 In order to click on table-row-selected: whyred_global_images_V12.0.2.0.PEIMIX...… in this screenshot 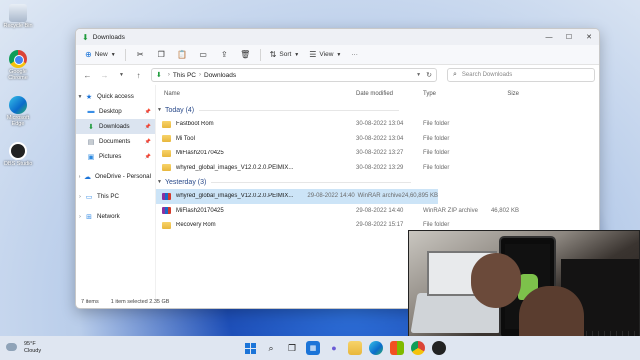, I will do `click(297, 196)`.